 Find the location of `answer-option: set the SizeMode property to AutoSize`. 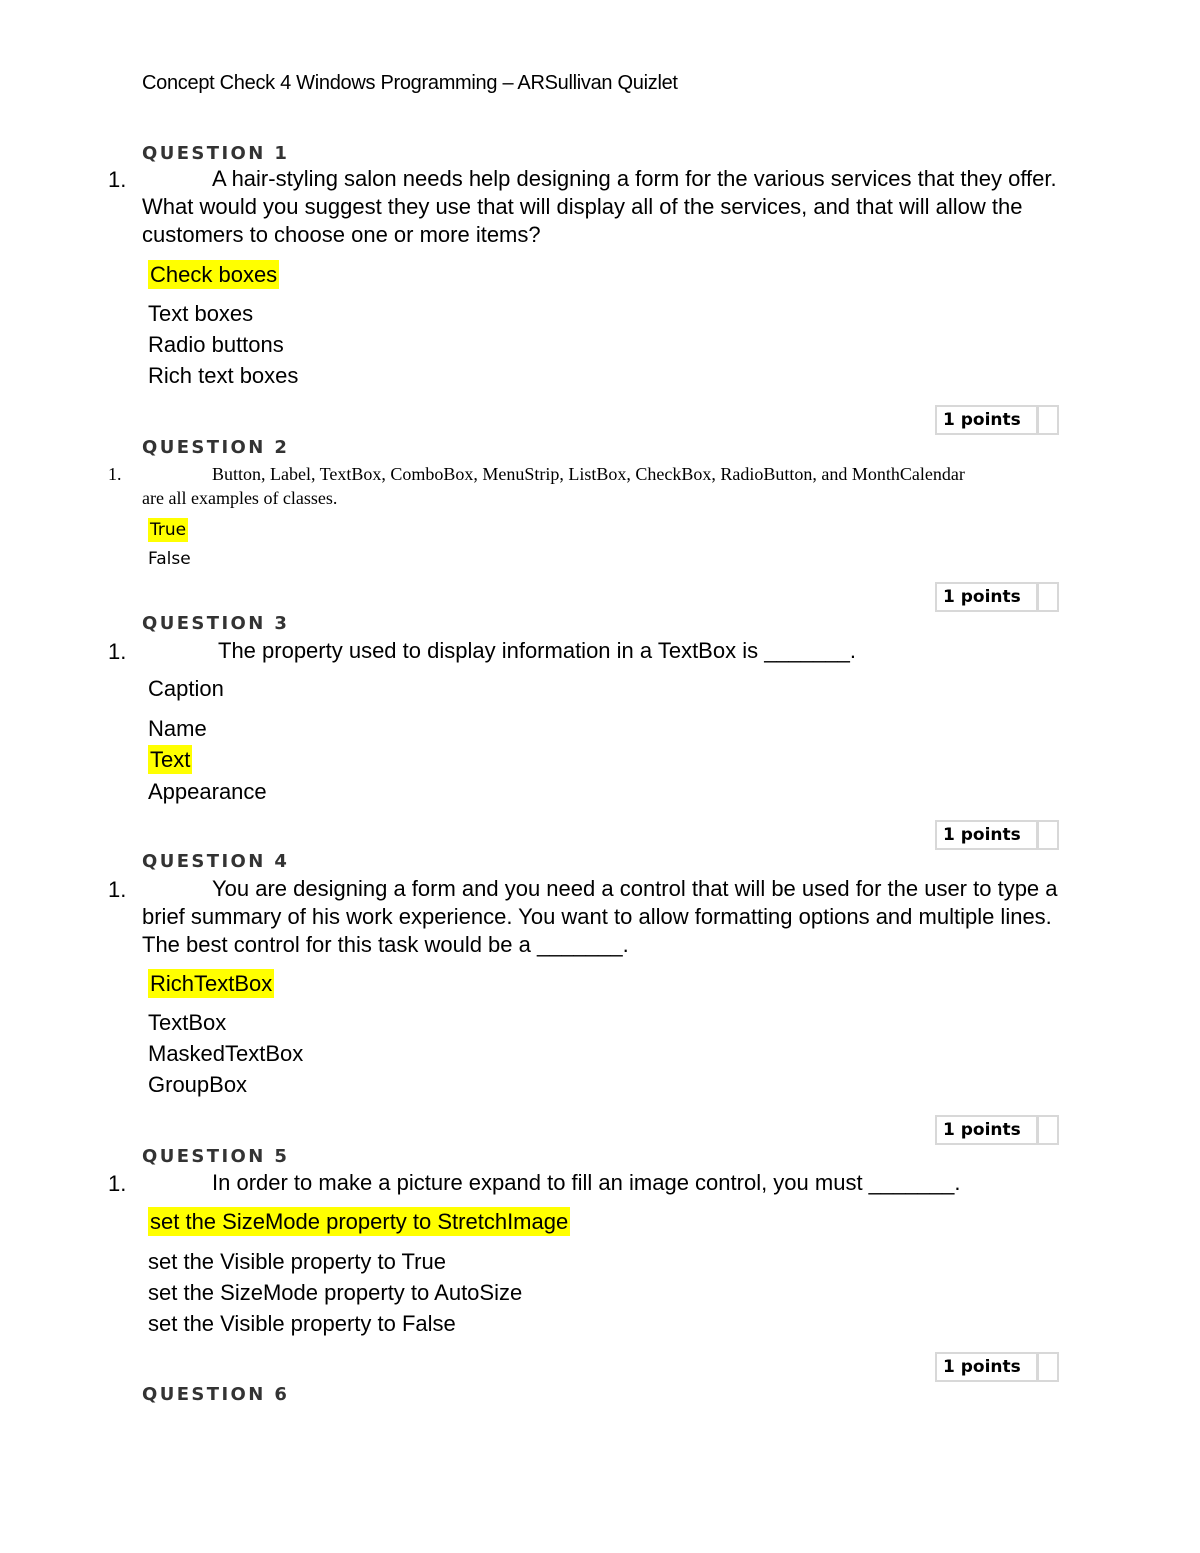

answer-option: set the SizeMode property to AutoSize is located at coordinates (335, 1292).